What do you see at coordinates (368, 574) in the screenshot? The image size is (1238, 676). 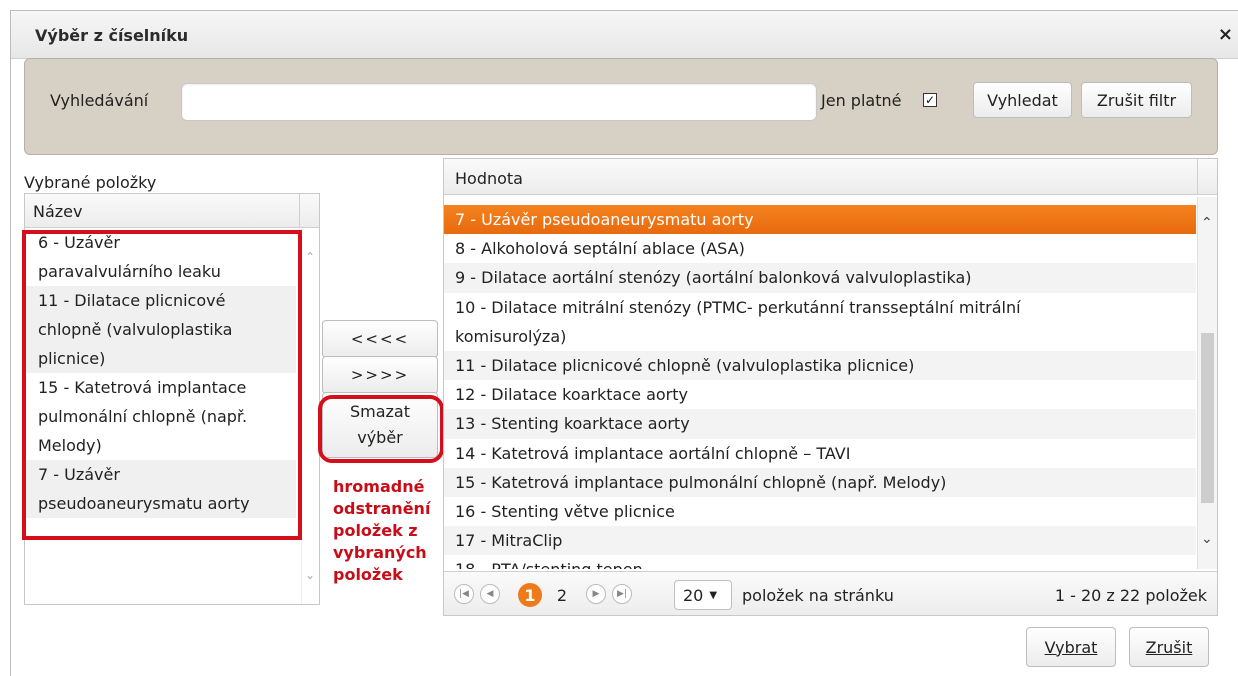 I see `annotation-line: položek` at bounding box center [368, 574].